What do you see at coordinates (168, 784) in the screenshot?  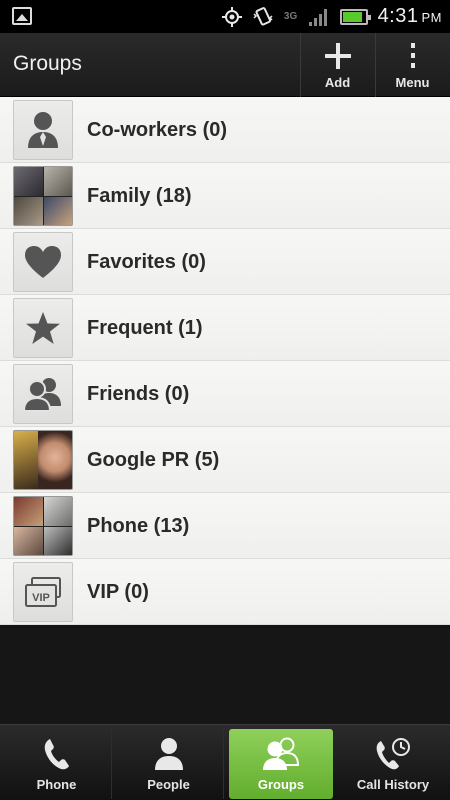 I see `tab-label: People` at bounding box center [168, 784].